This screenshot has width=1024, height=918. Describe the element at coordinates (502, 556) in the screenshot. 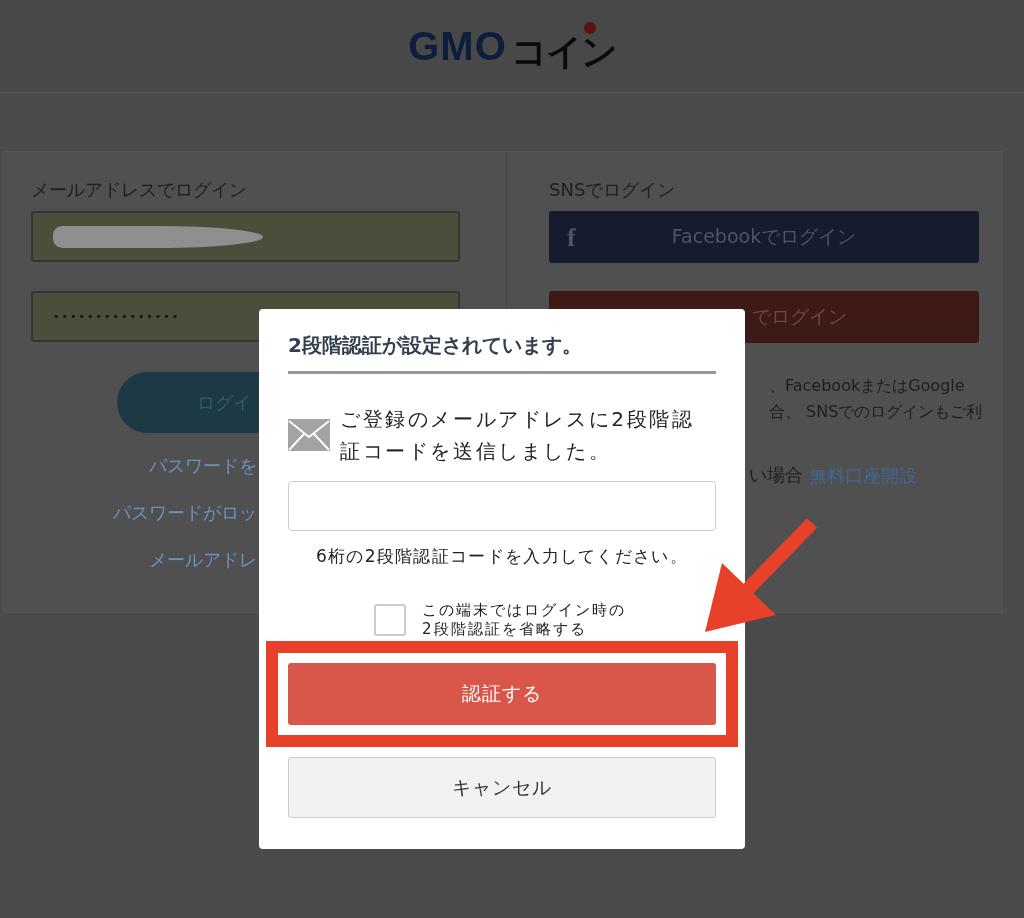

I see `input-hint: 6桁の2段階認証コードを入力してください。` at that location.